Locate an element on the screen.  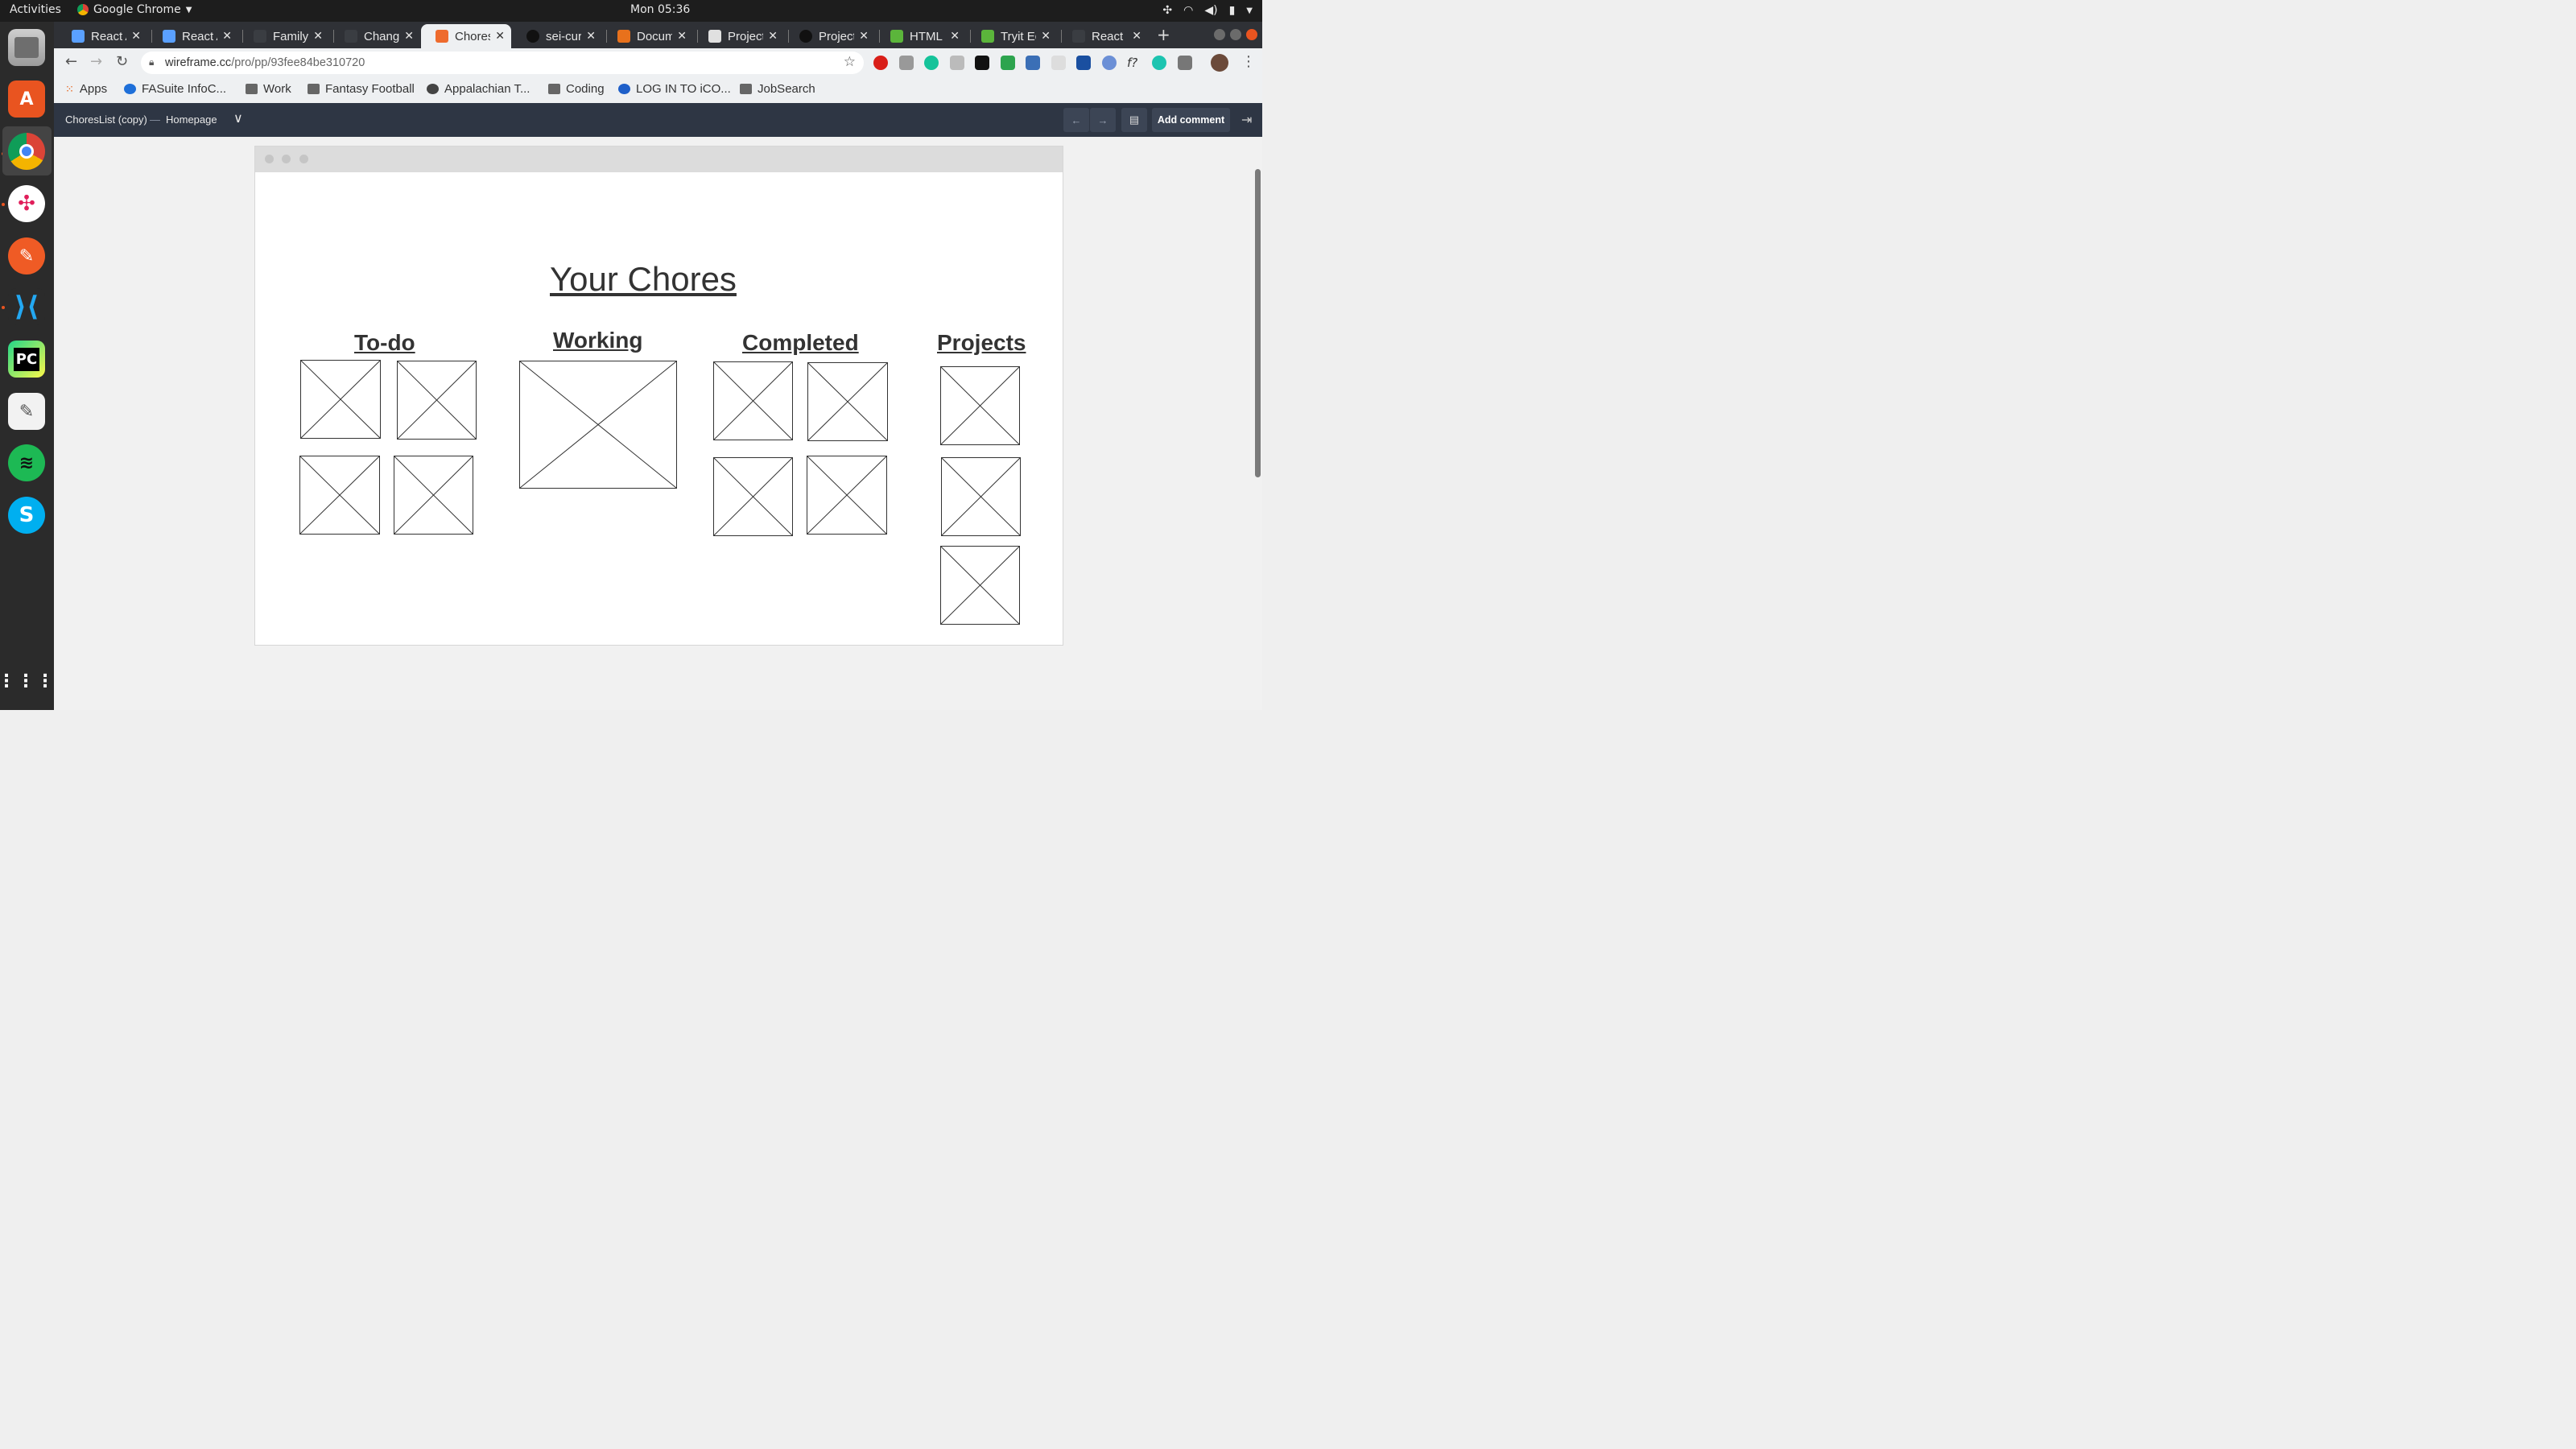
maximize-button is located at coordinates (1235, 34).